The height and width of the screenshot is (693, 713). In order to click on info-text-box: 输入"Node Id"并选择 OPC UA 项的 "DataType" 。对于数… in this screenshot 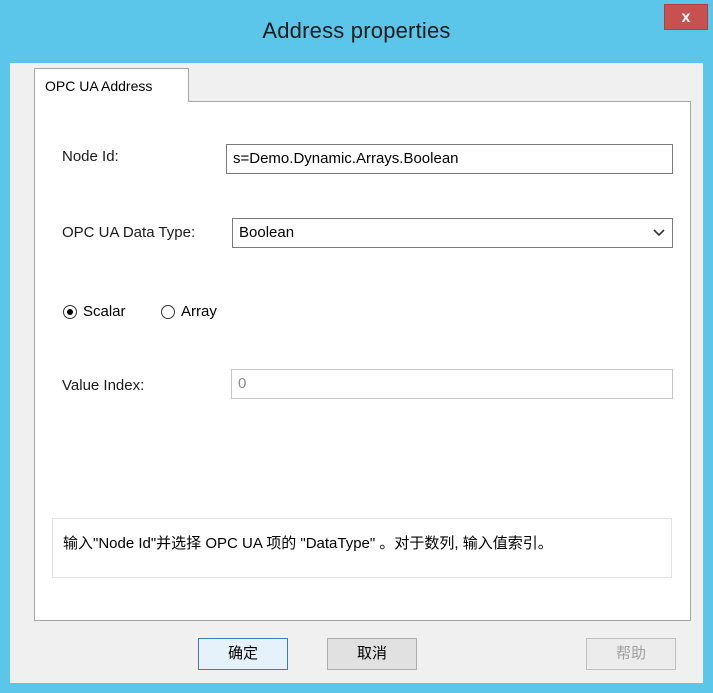, I will do `click(362, 548)`.